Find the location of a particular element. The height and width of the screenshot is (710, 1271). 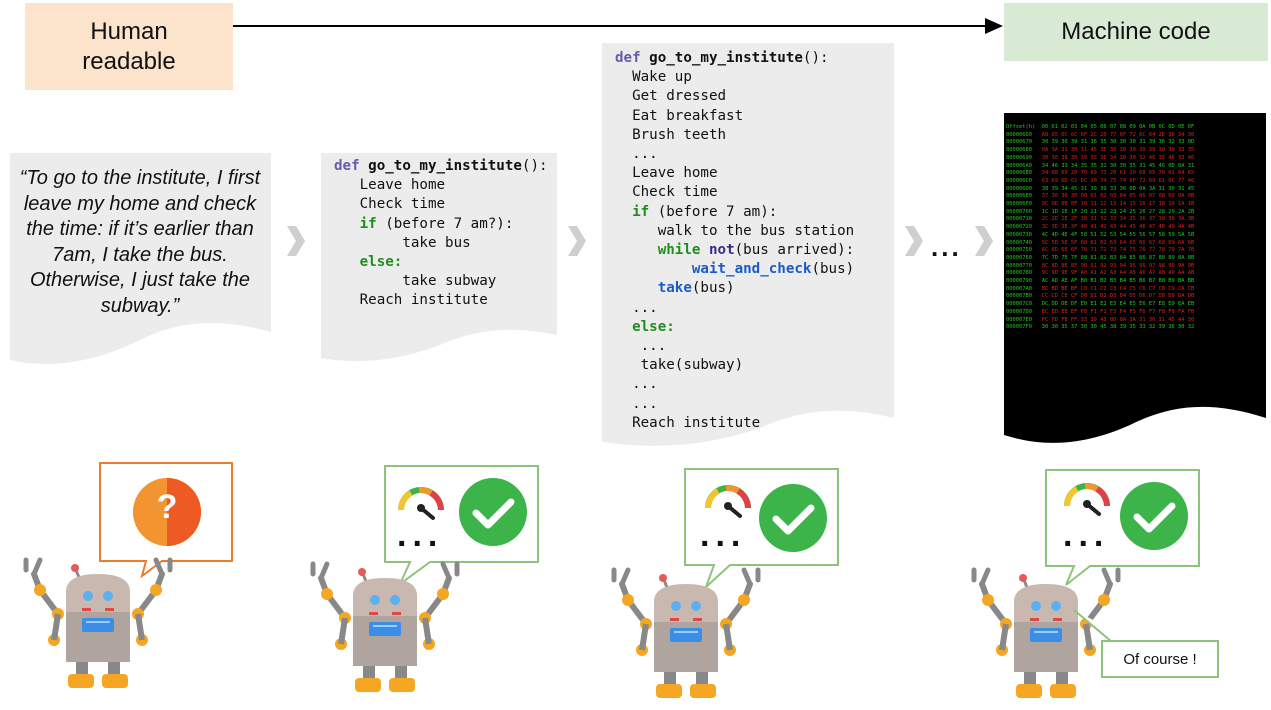

of-course-bubble: Of course ! is located at coordinates (1160, 659).